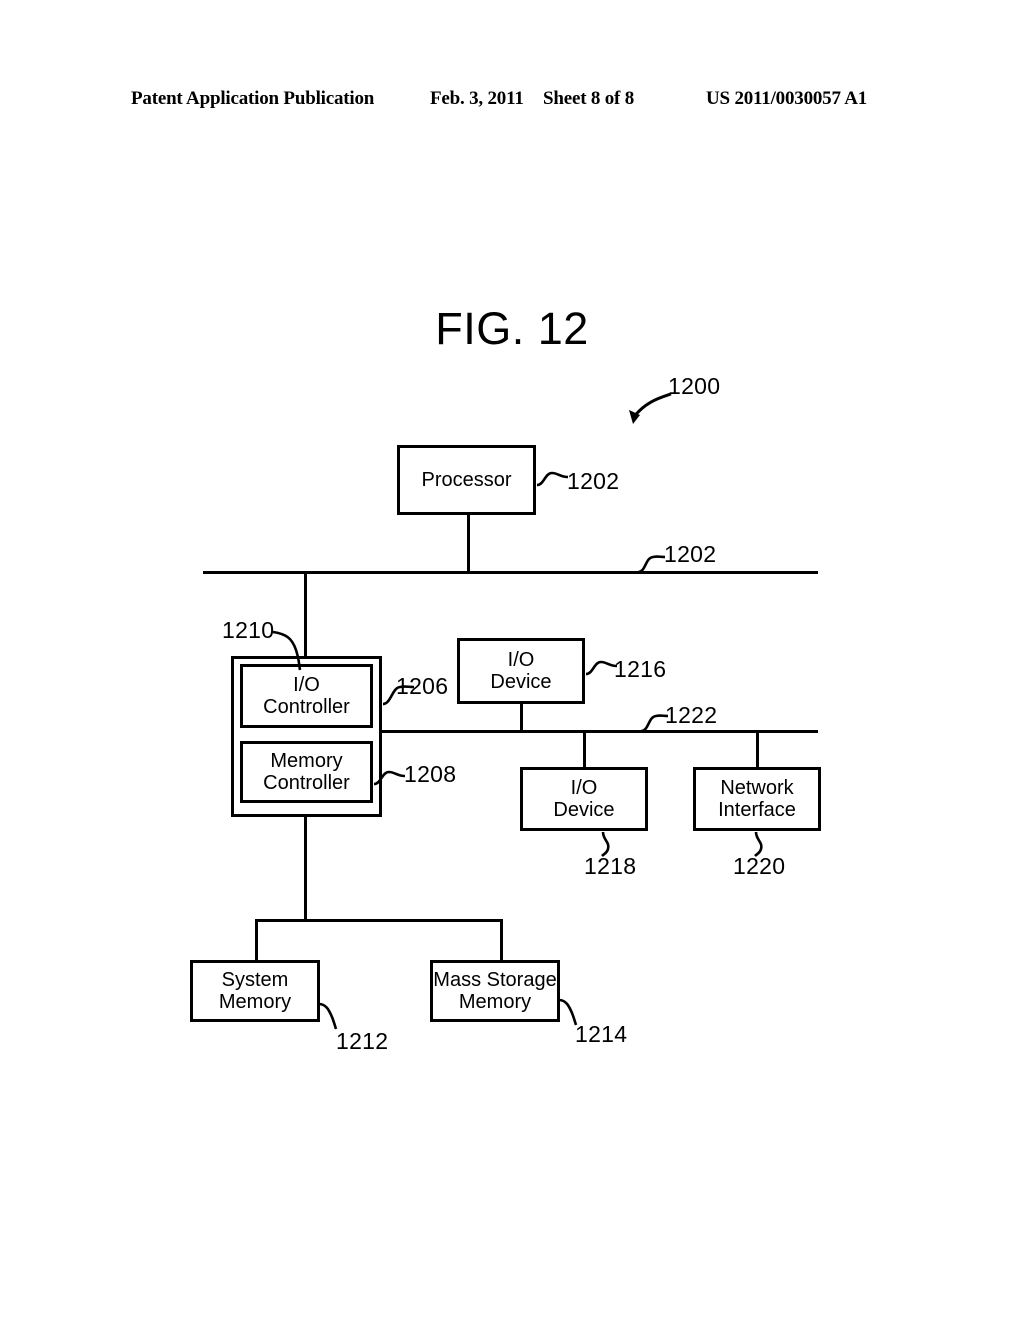  Describe the element at coordinates (253, 98) in the screenshot. I see `header-publication-text: Patent Application Publication` at that location.